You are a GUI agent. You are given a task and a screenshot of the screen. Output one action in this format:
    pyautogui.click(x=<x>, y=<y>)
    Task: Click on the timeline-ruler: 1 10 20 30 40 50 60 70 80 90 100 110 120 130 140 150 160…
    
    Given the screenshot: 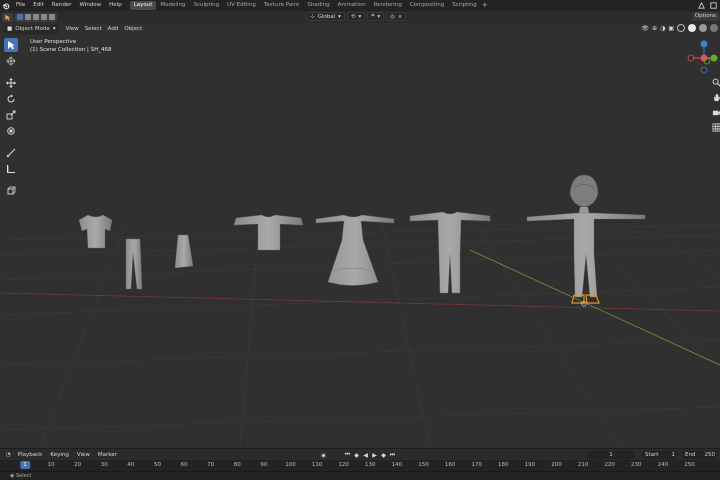 What is the action you would take?
    pyautogui.click(x=360, y=465)
    